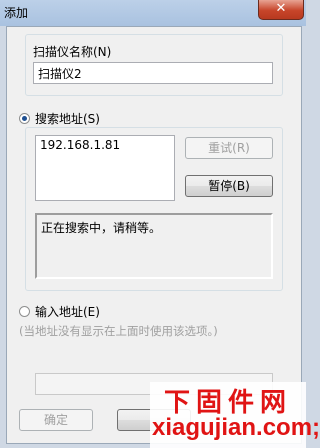 Image resolution: width=320 pixels, height=448 pixels. What do you see at coordinates (105, 168) in the screenshot?
I see `search-results-list: 192.168.1.81` at bounding box center [105, 168].